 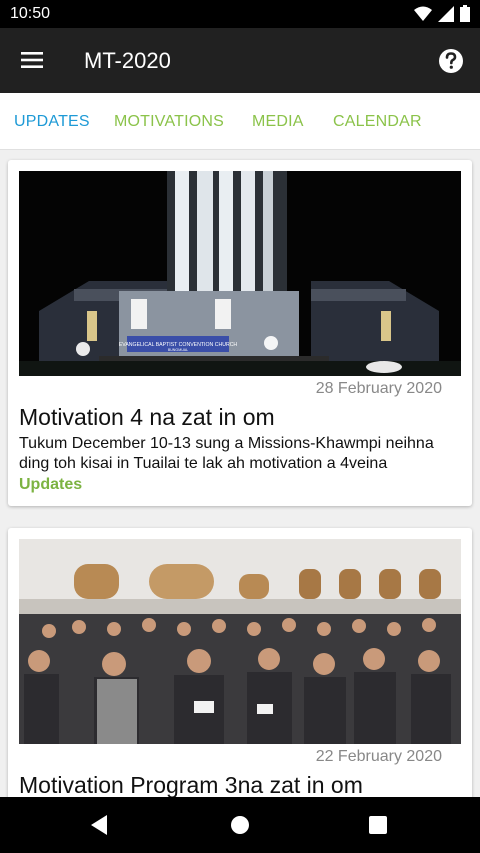 I want to click on tab-motivations: MOTIVATIONS, so click(x=169, y=122).